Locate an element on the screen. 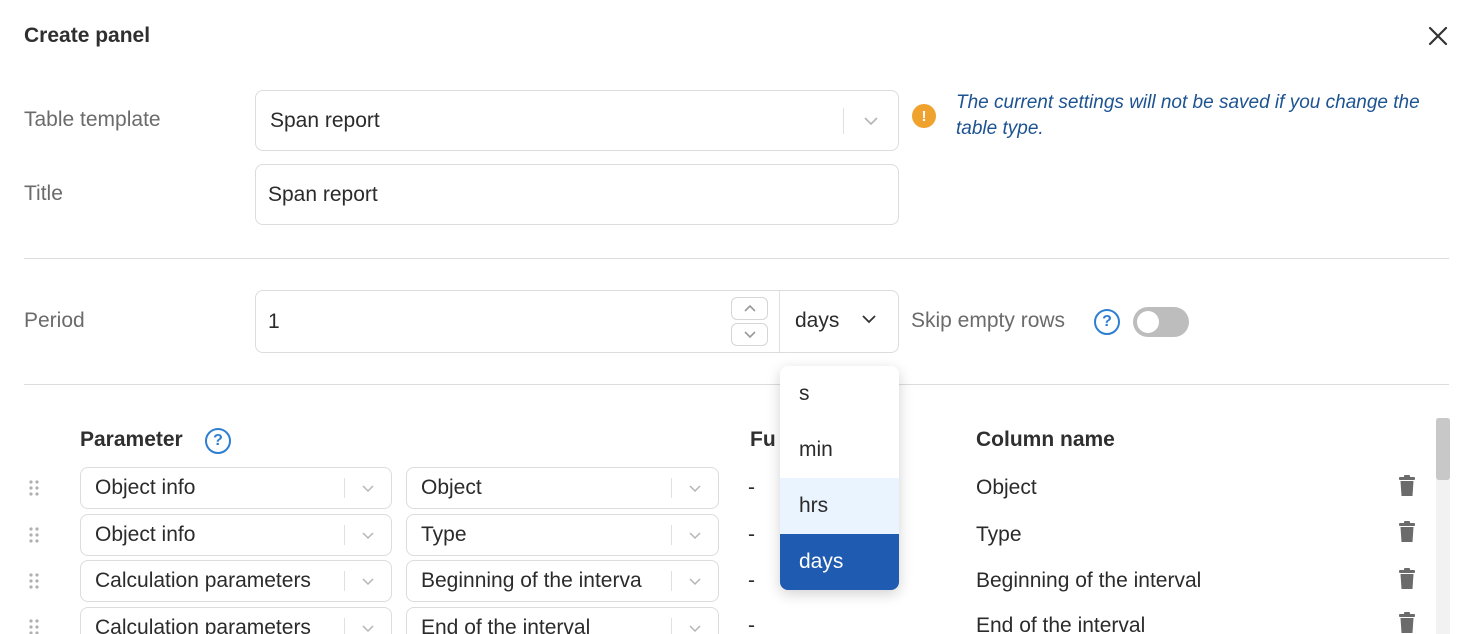  table-template-label: Table template is located at coordinates (92, 119).